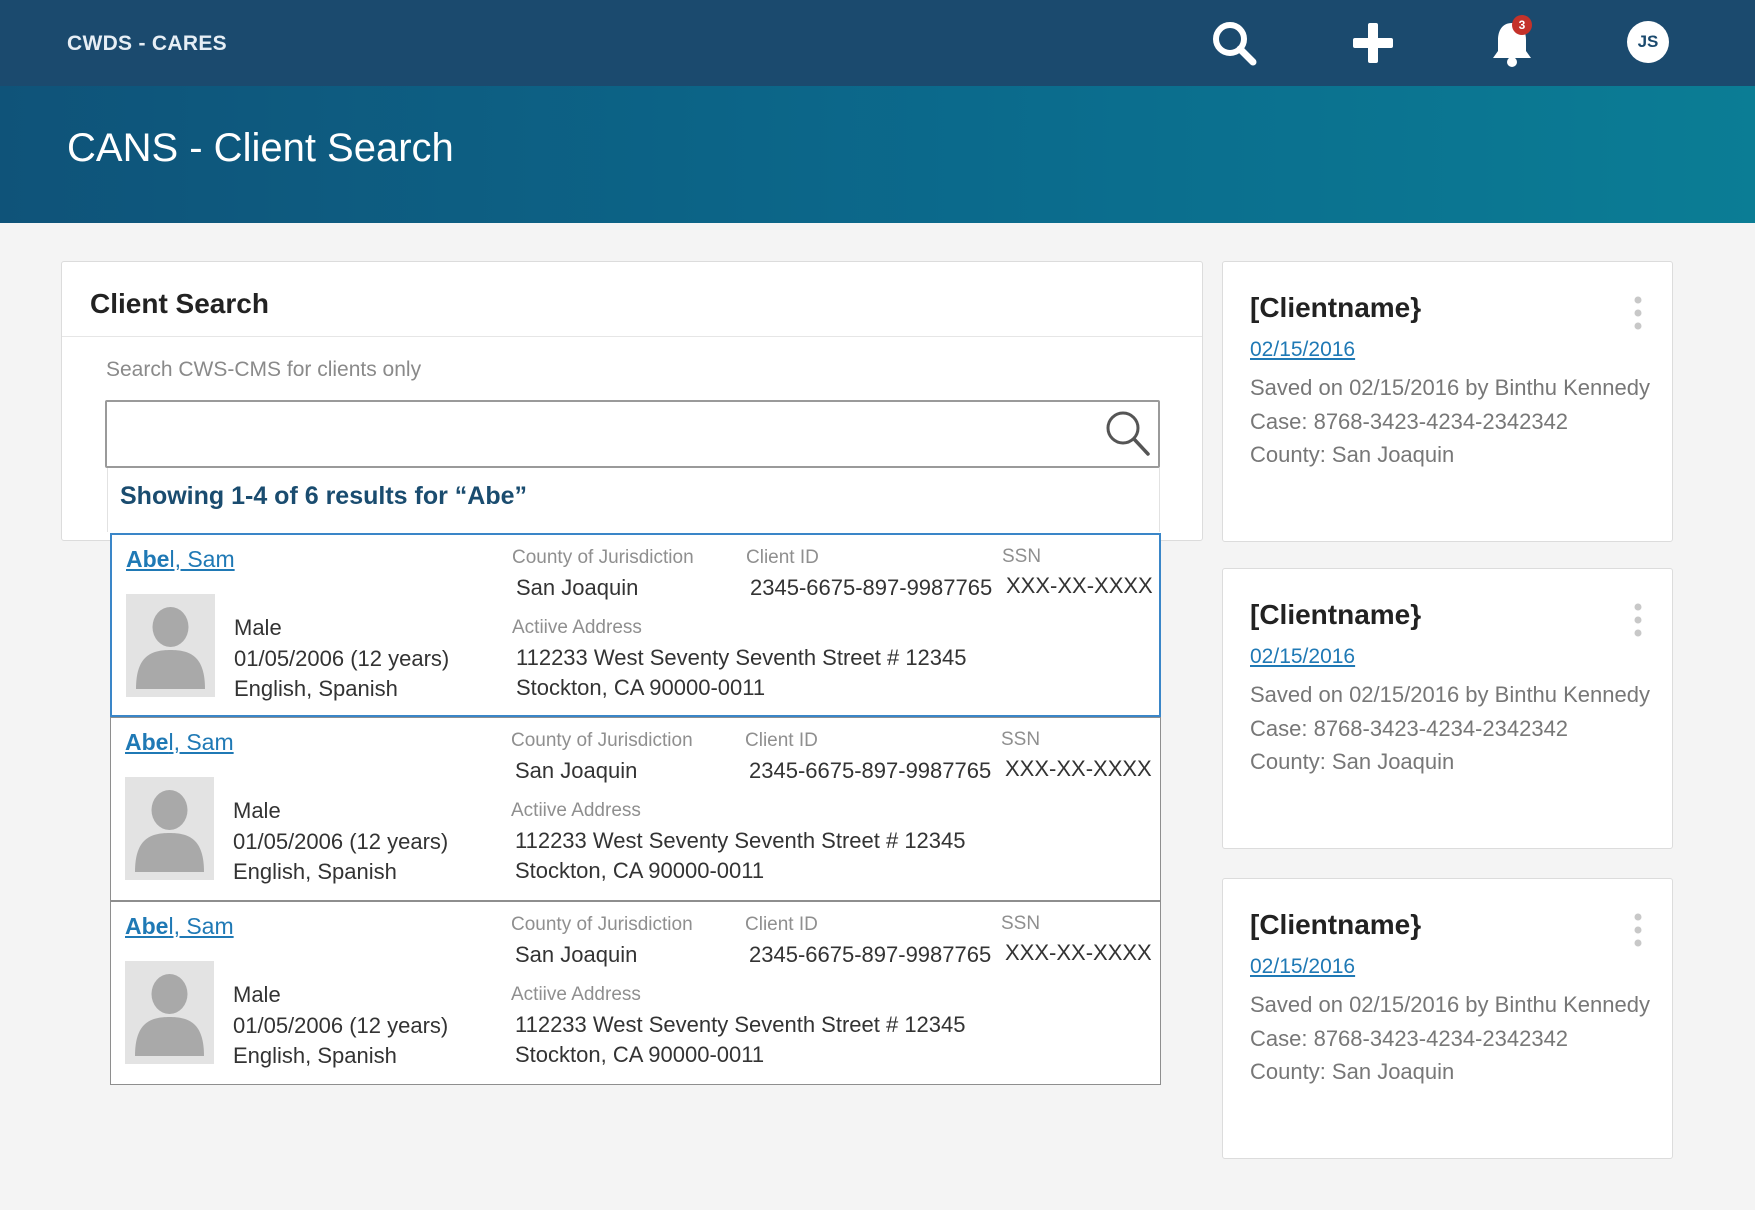  What do you see at coordinates (179, 303) in the screenshot?
I see `client-search-card-title: Client Search` at bounding box center [179, 303].